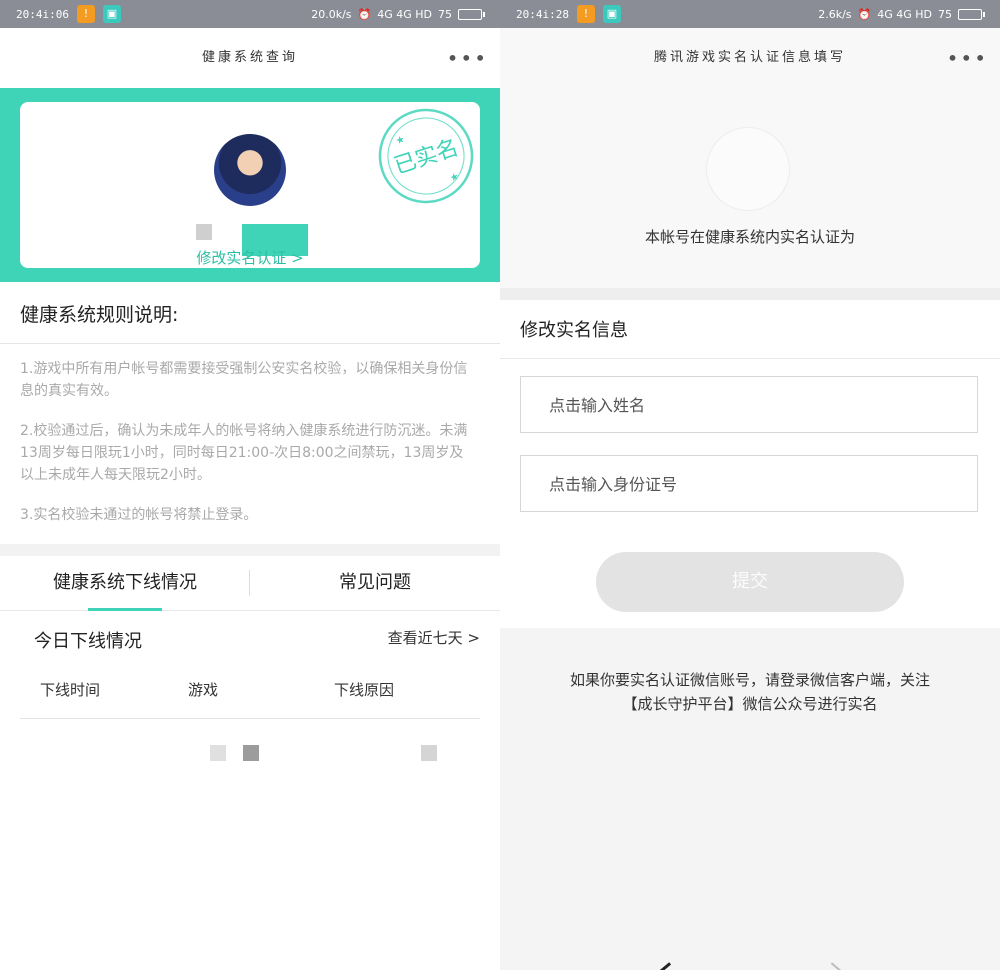 Image resolution: width=1000 pixels, height=970 pixels. What do you see at coordinates (750, 14) in the screenshot?
I see `status-bar: 20:4i:28 ! ▣ 2.6k/s ⏰ 4G 4G HD 75` at bounding box center [750, 14].